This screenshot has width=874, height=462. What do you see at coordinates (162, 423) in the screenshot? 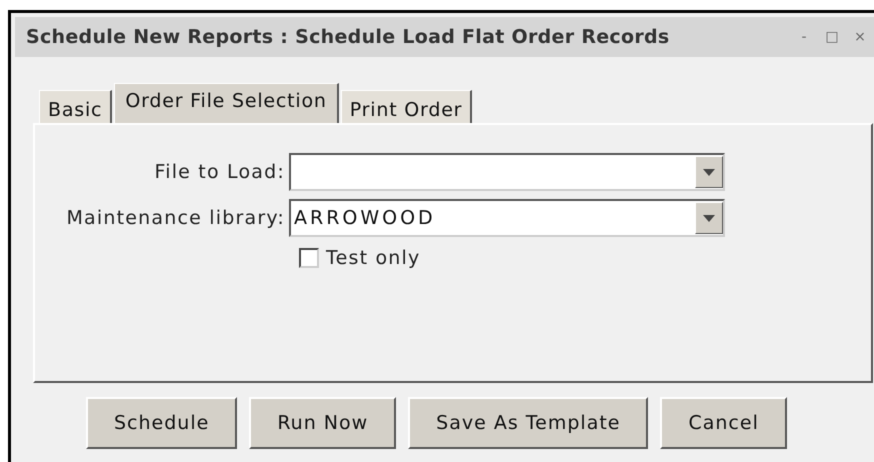
I see `dialog-button: Schedule` at bounding box center [162, 423].